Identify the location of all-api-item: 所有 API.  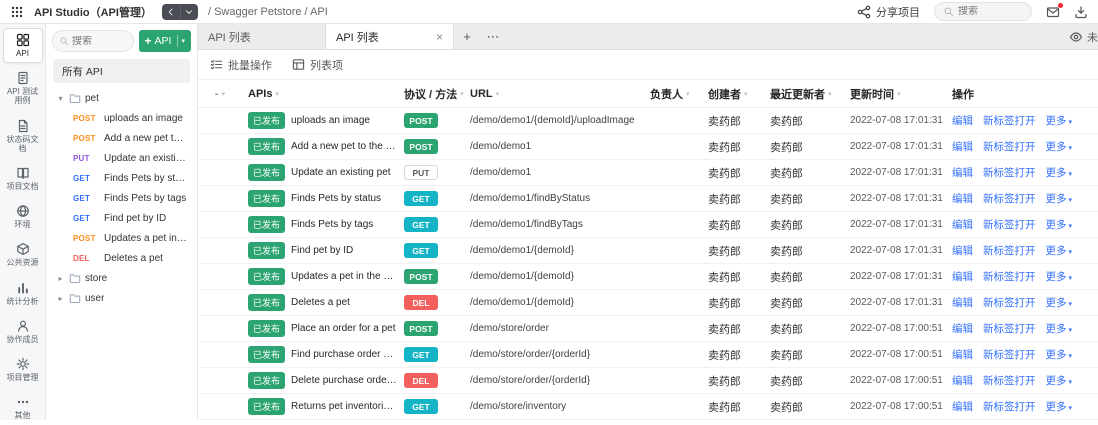
(121, 71).